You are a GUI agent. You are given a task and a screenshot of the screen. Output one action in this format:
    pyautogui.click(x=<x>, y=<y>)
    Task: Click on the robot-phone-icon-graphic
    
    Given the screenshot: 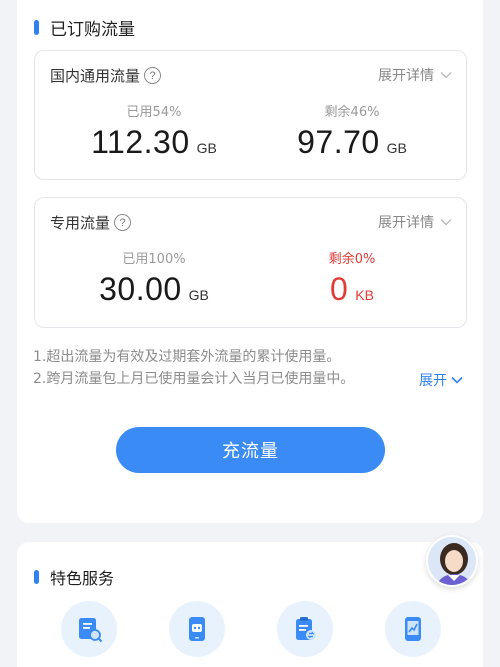 What is the action you would take?
    pyautogui.click(x=197, y=629)
    